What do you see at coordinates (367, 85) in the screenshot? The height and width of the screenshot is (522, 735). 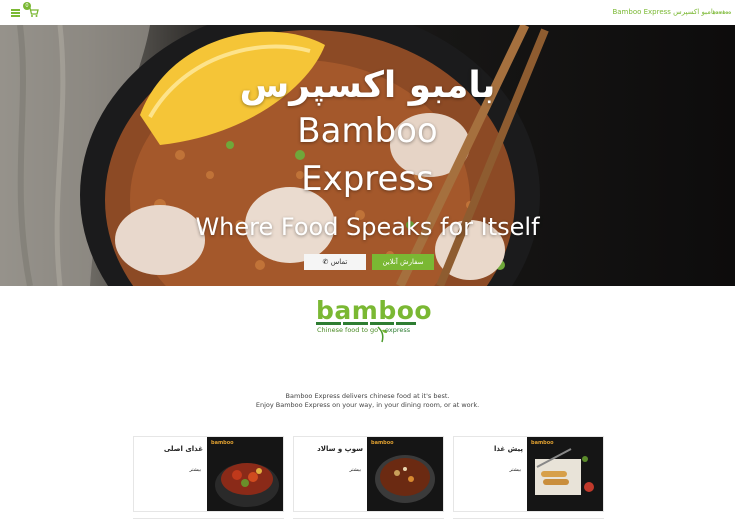 I see `hero-title-fa: بامبو اکسپرس` at bounding box center [367, 85].